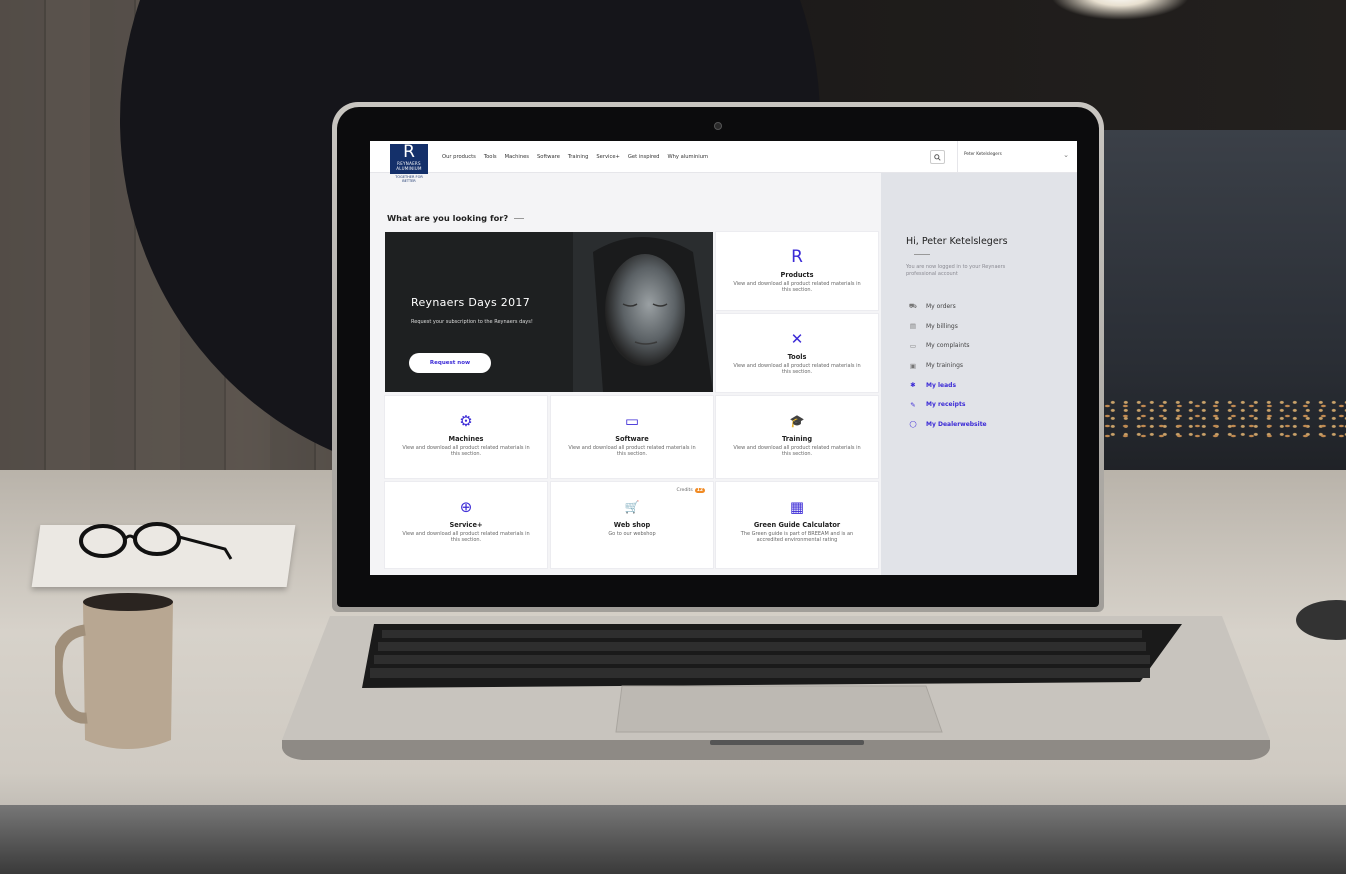 This screenshot has height=874, width=1346. Describe the element at coordinates (517, 157) in the screenshot. I see `menu-item-machines: Machines` at that location.